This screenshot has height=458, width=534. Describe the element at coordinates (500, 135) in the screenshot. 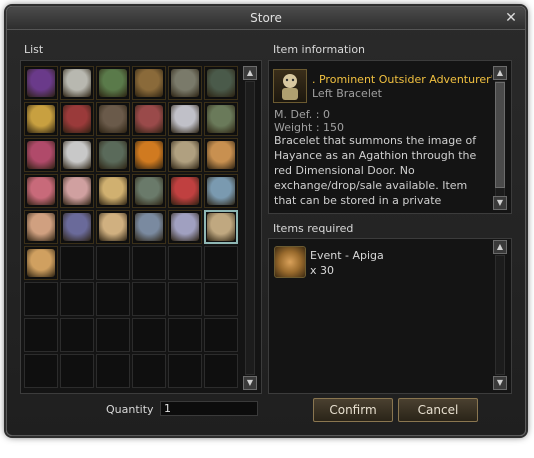

I see `info-scroll-thumb` at that location.